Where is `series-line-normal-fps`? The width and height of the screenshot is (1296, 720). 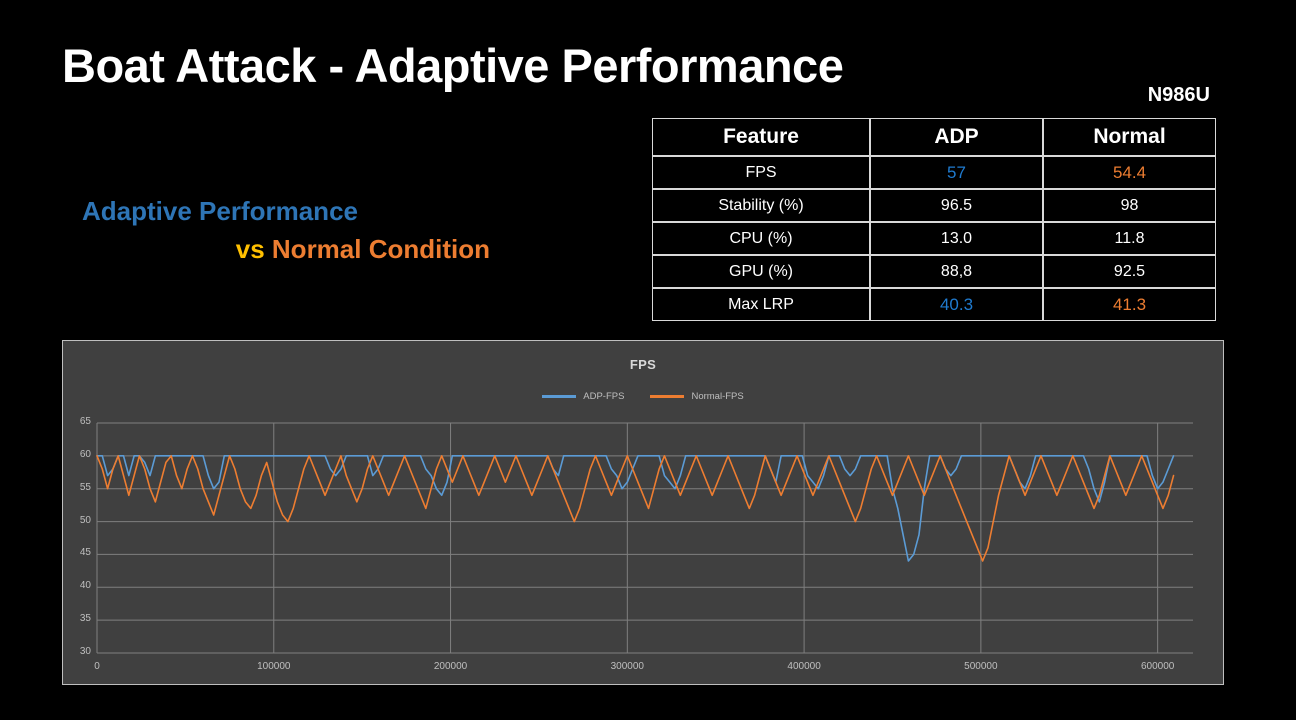 series-line-normal-fps is located at coordinates (635, 508).